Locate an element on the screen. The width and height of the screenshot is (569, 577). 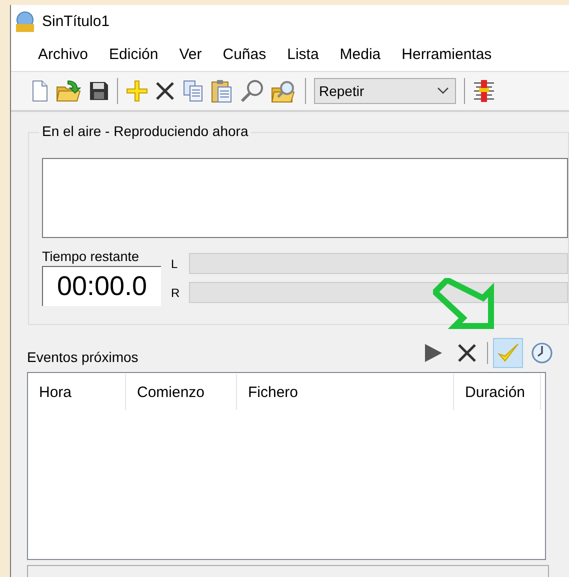
save-icon is located at coordinates (99, 91).